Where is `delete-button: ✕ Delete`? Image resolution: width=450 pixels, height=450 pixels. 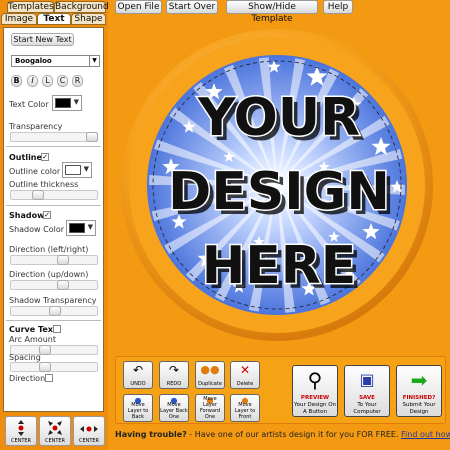 delete-button: ✕ Delete is located at coordinates (245, 375).